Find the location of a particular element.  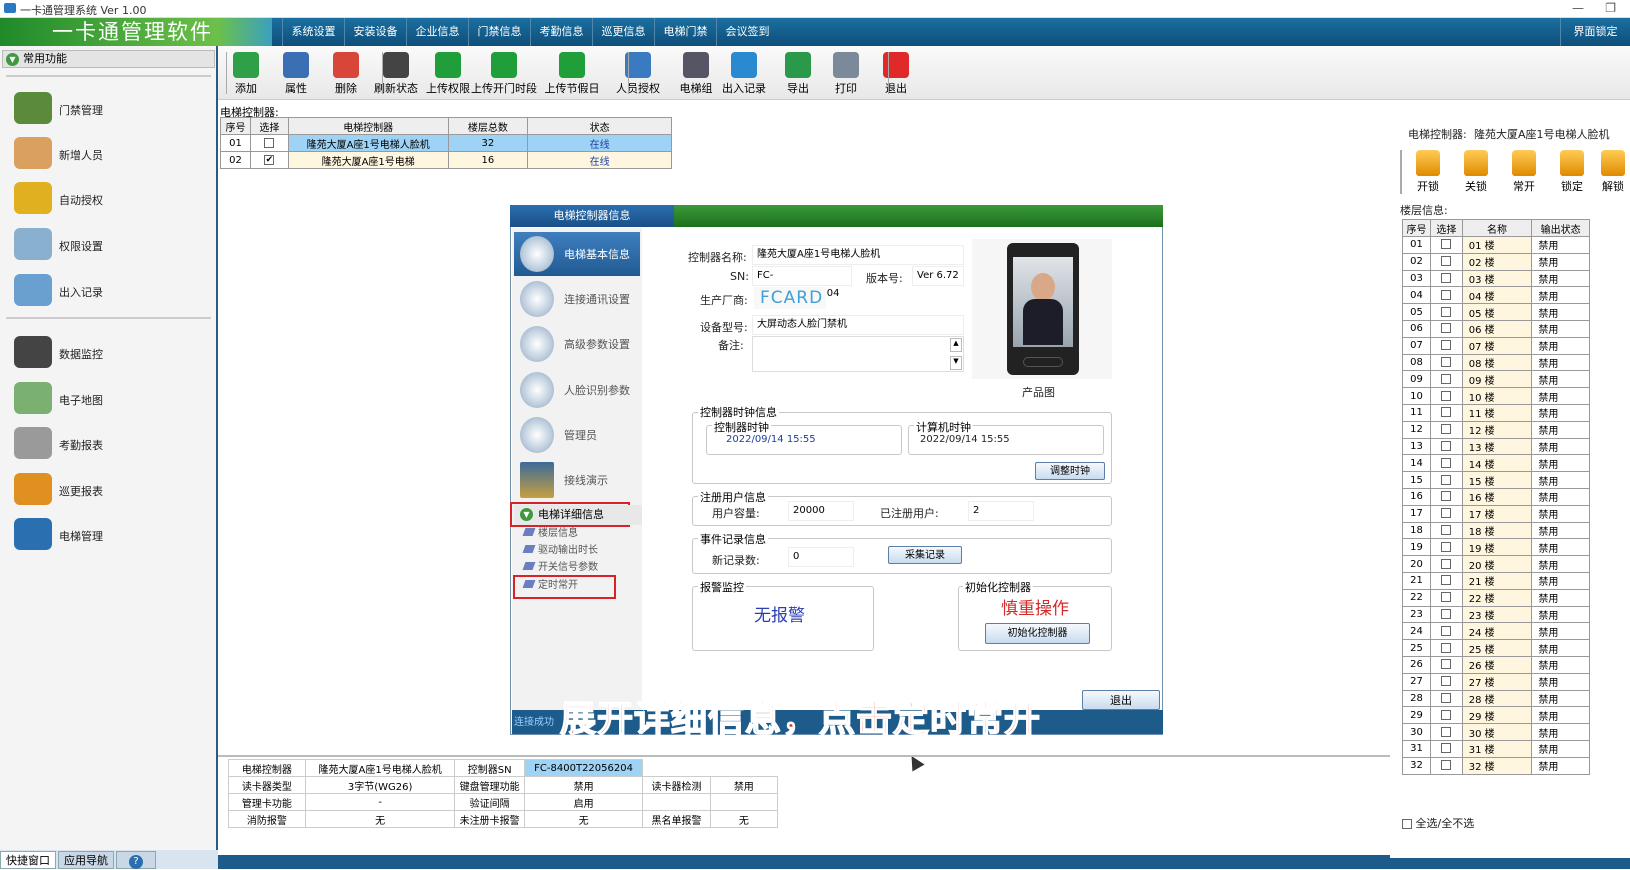

tab-app-navigation: 应用导航 is located at coordinates (86, 860).